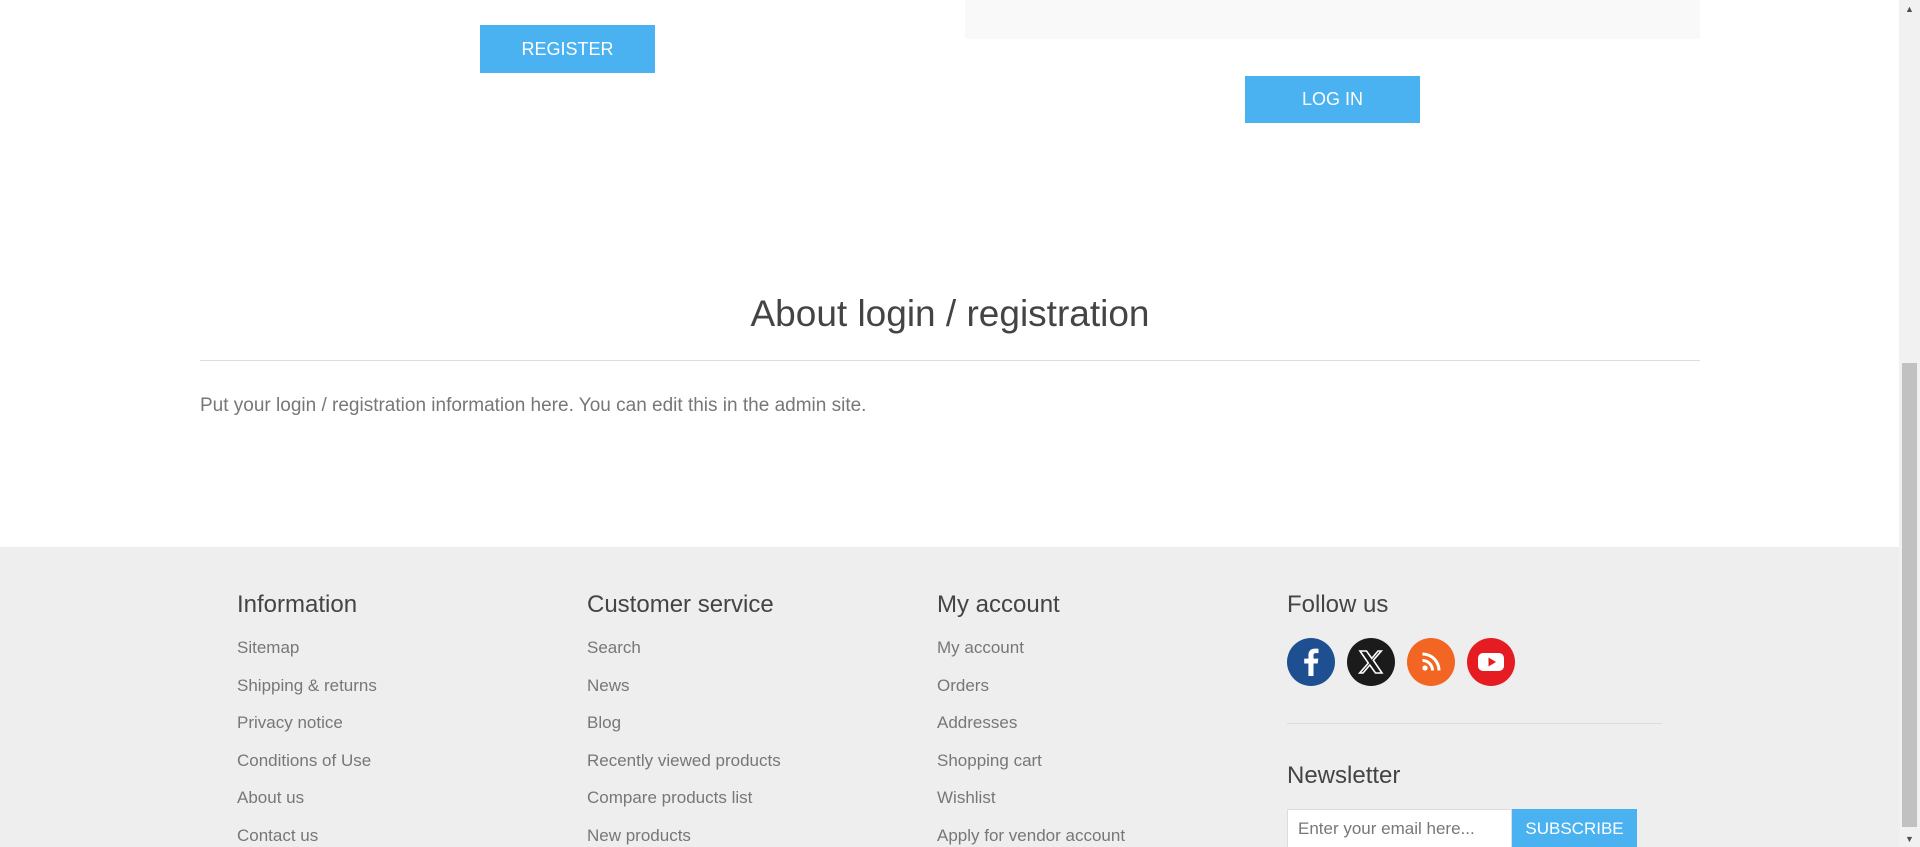  I want to click on subscribe-button: SUBSCRIBE, so click(1574, 828).